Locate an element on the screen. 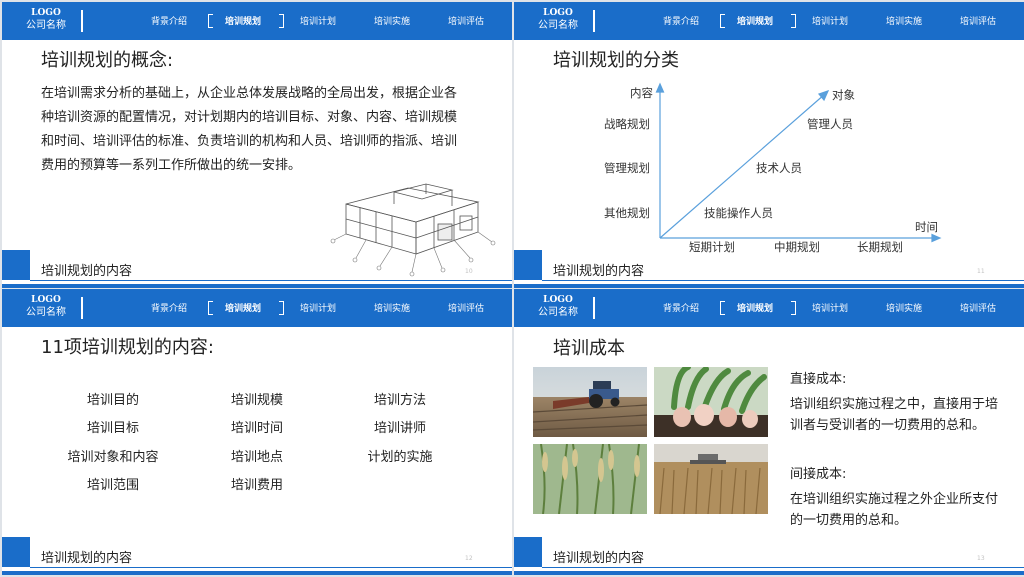 The image size is (1024, 577). y-category-strategic: 战略规划 is located at coordinates (627, 124).